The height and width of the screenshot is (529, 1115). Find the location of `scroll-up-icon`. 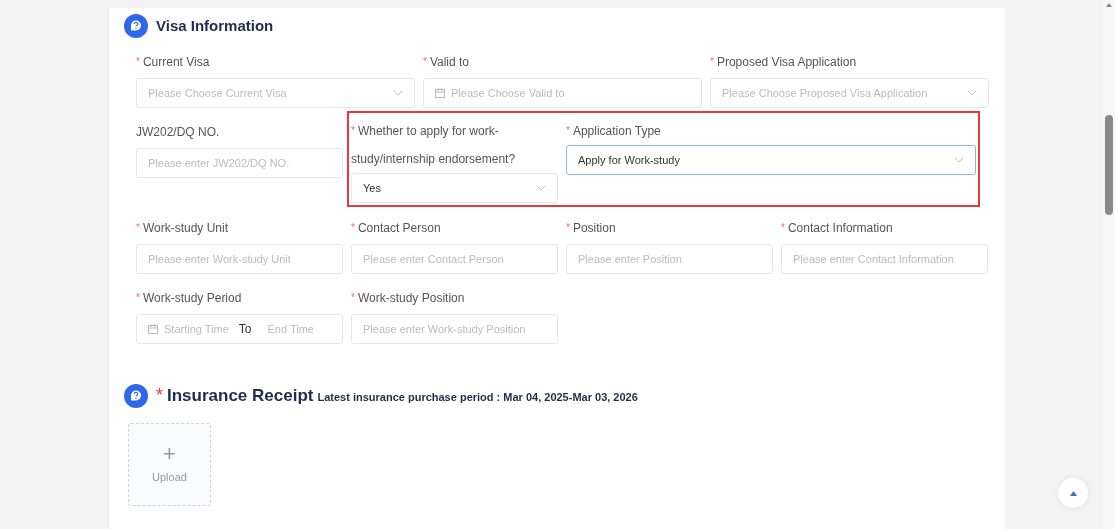

scroll-up-icon is located at coordinates (1109, 5).